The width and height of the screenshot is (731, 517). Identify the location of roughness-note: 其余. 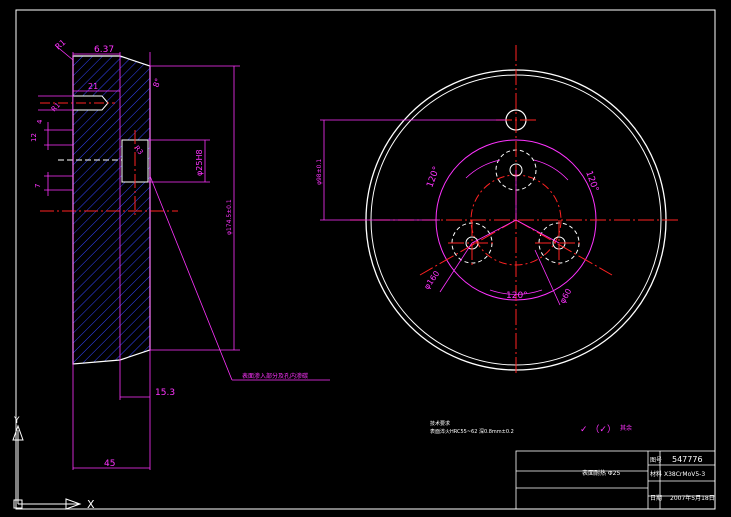
(626, 428).